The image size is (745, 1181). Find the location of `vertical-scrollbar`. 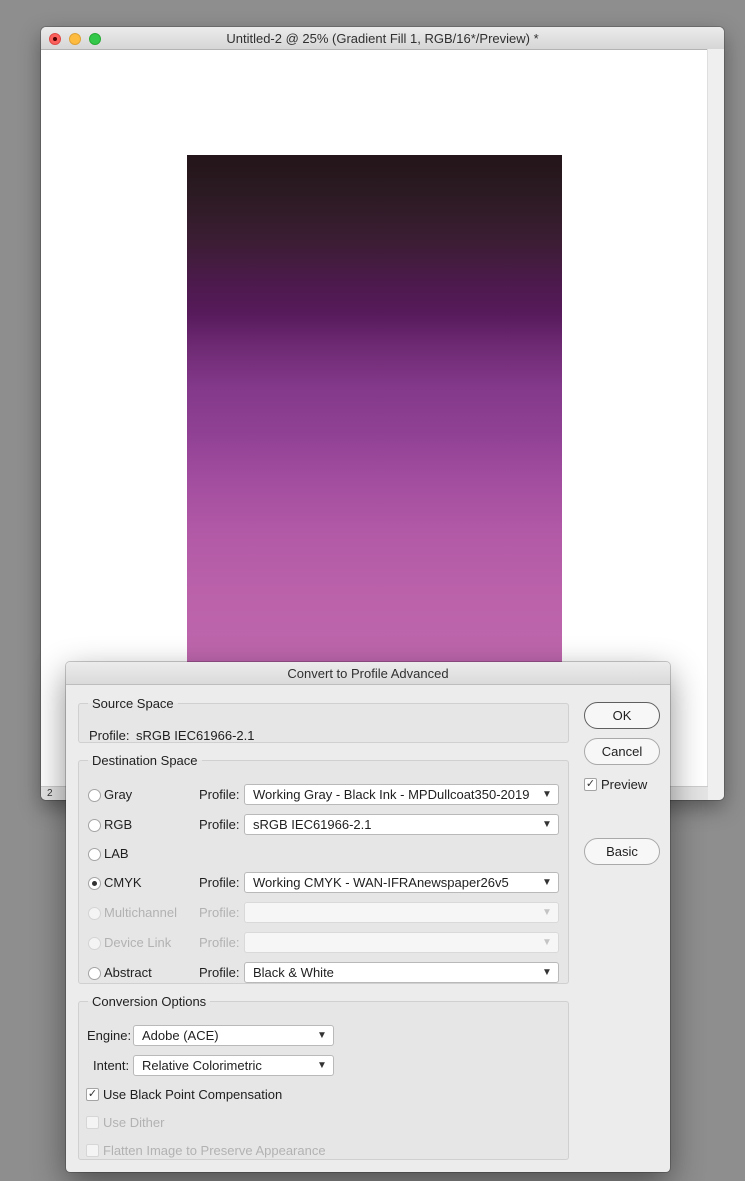

vertical-scrollbar is located at coordinates (715, 424).